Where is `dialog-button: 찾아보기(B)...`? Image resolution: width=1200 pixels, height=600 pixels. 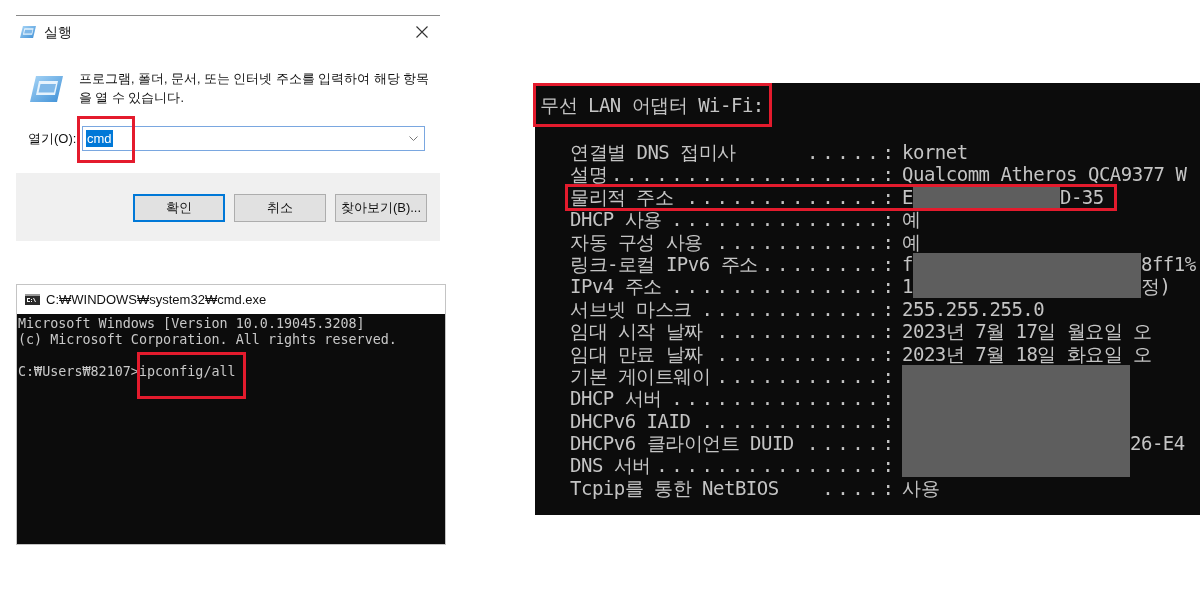 dialog-button: 찾아보기(B)... is located at coordinates (381, 208).